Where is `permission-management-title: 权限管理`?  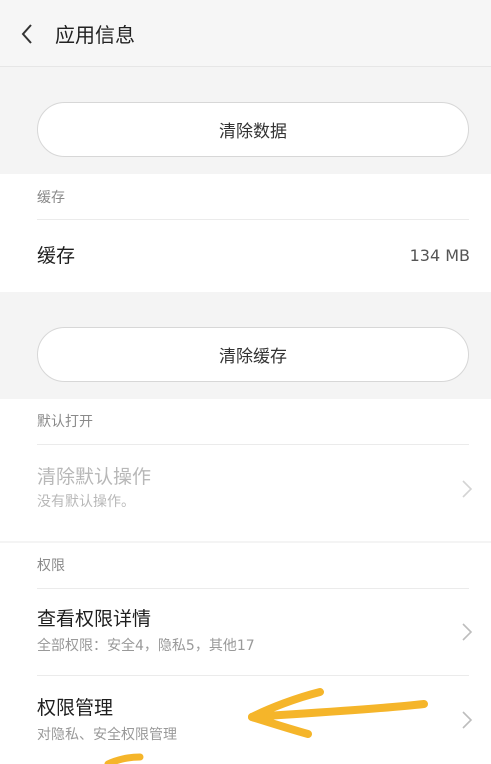 permission-management-title: 权限管理 is located at coordinates (75, 708).